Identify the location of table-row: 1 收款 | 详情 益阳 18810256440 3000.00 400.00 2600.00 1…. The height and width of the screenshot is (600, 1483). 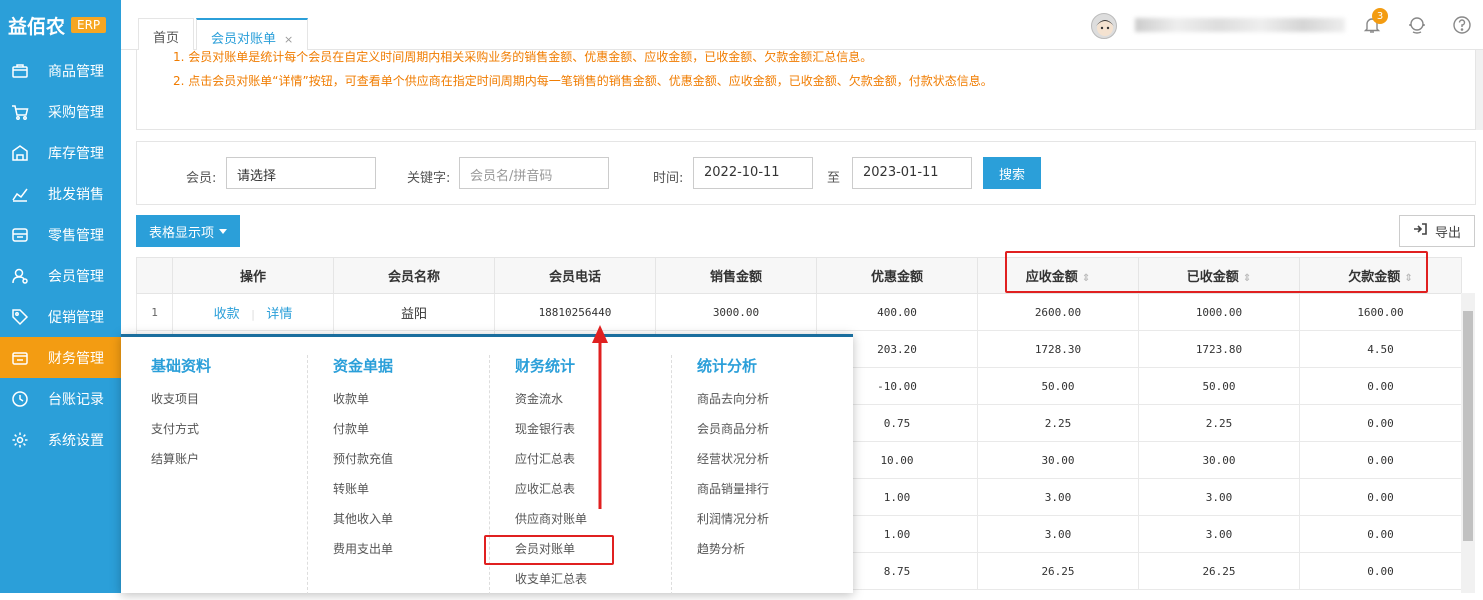
(799, 312).